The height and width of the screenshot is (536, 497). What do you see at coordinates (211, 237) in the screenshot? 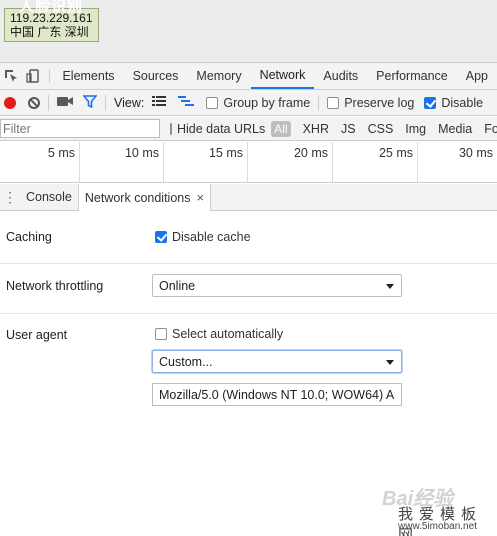
I see `disable-cache-label: Disable cache` at bounding box center [211, 237].